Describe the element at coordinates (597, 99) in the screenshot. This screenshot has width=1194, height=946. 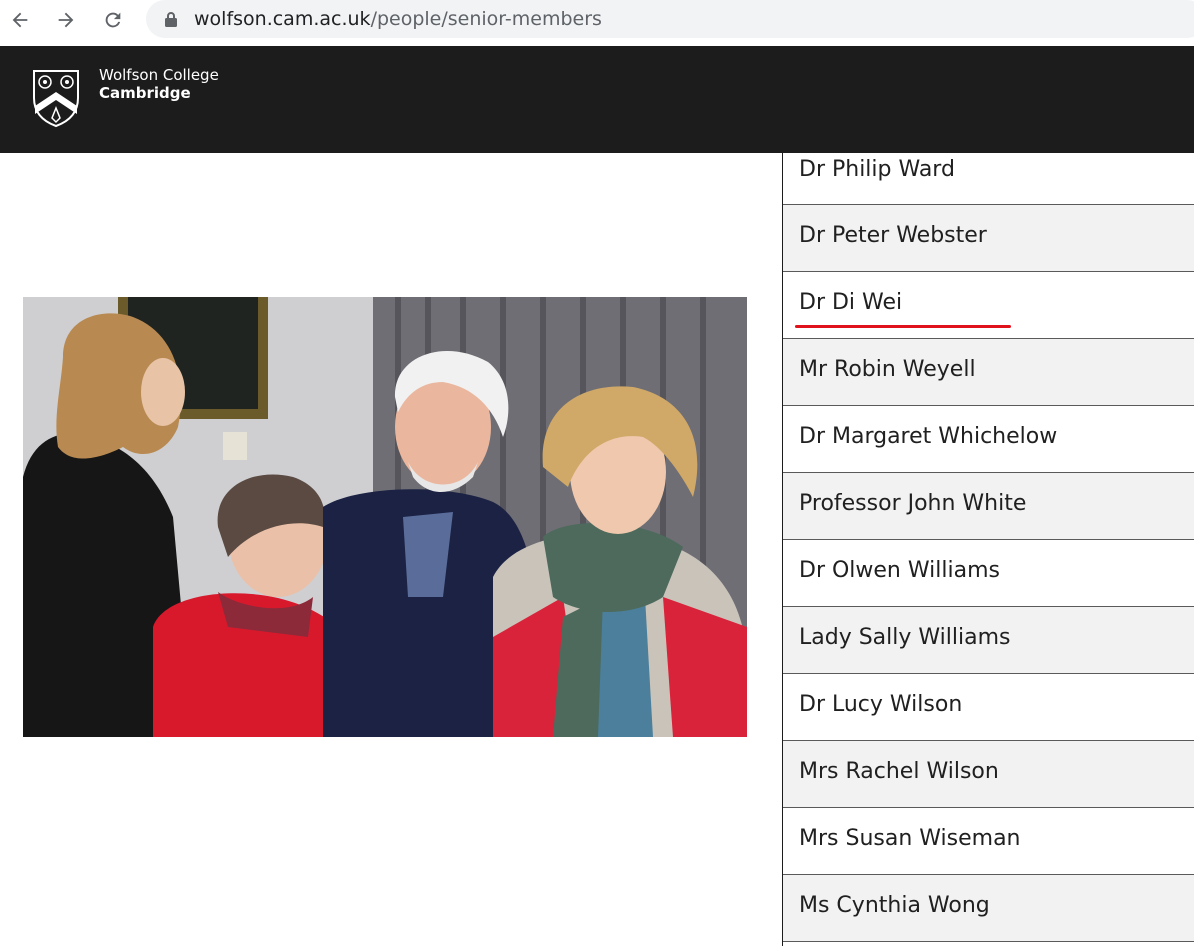
I see `site-header: Wolfson College Cambridge` at that location.